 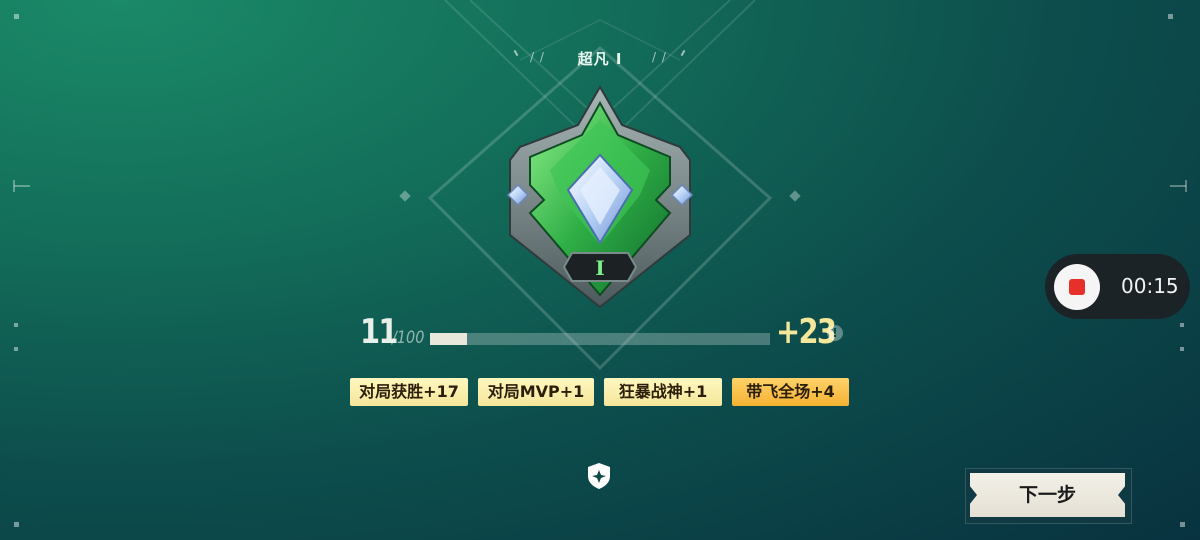 What do you see at coordinates (449, 339) in the screenshot?
I see `progress-bar-fill` at bounding box center [449, 339].